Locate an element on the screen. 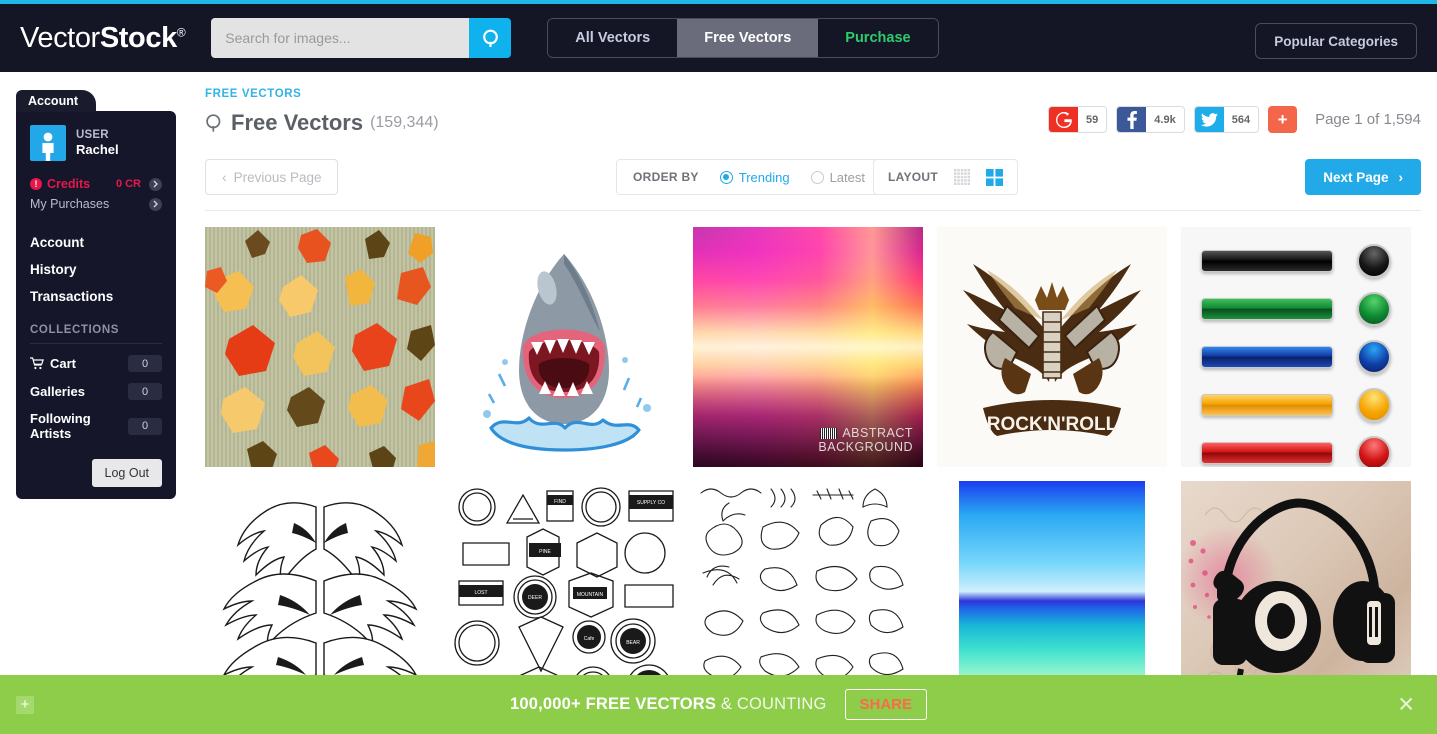 Image resolution: width=1437 pixels, height=734 pixels. watermark-line-2: BACKGROUND is located at coordinates (865, 447).